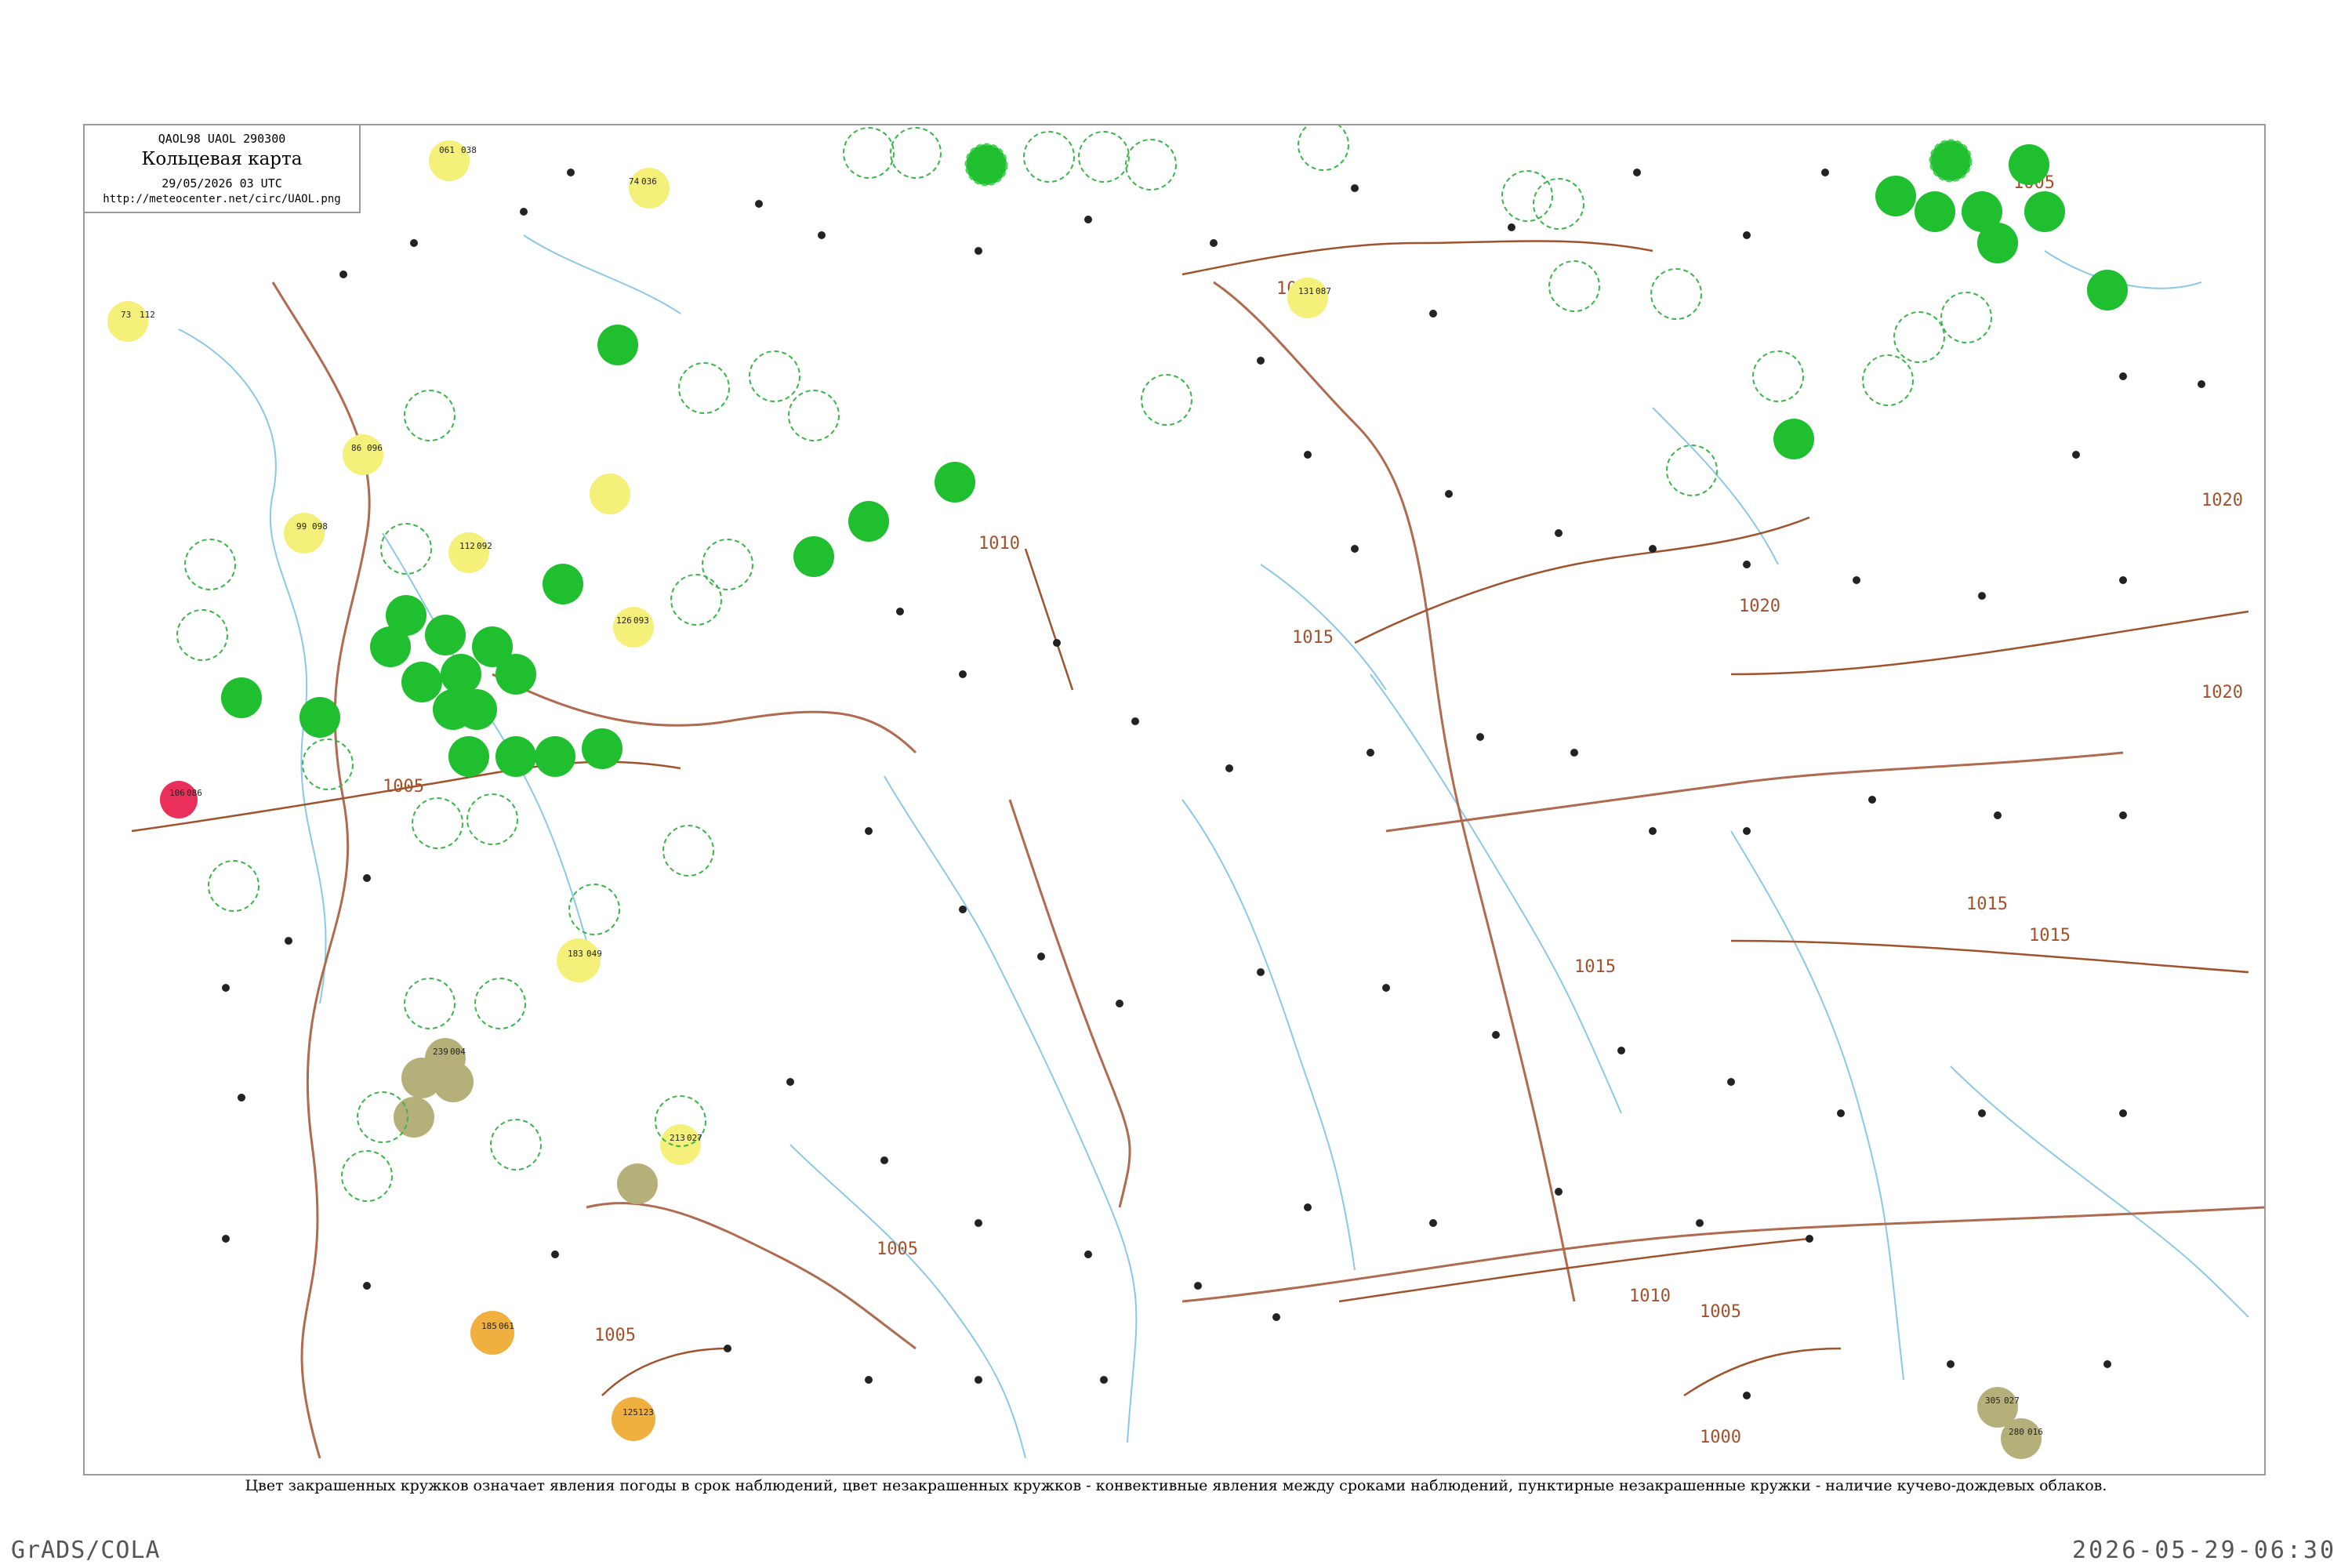 This screenshot has width=2352, height=1568. Describe the element at coordinates (999, 544) in the screenshot. I see `isobar-label-1010b: 1010` at that location.